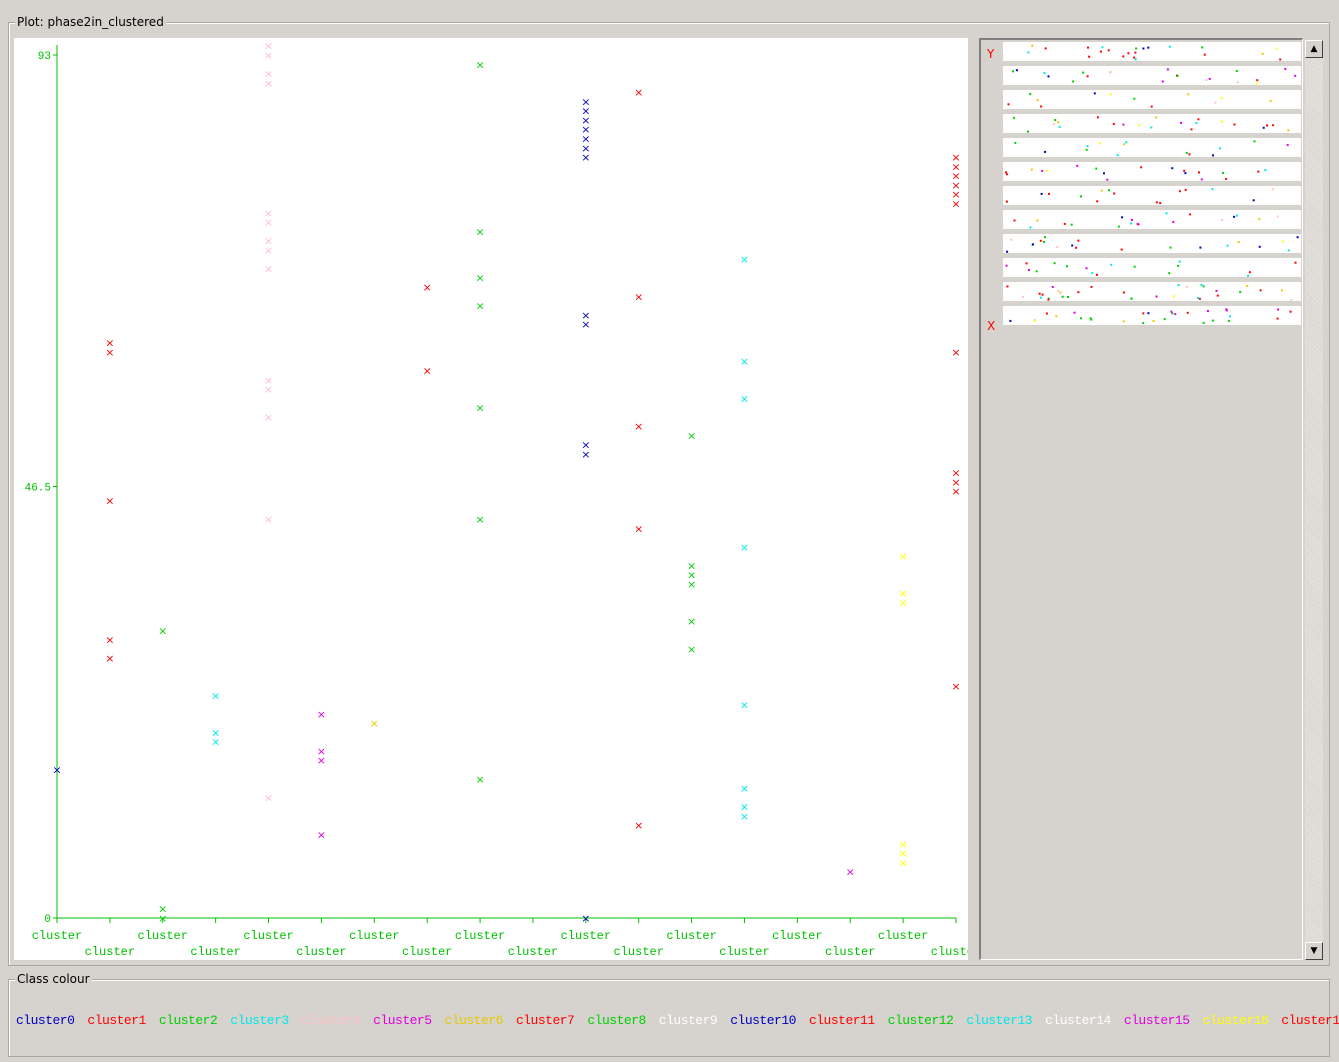 The width and height of the screenshot is (1339, 1062). What do you see at coordinates (842, 1020) in the screenshot?
I see `legend-item-cluster11: cluster11` at bounding box center [842, 1020].